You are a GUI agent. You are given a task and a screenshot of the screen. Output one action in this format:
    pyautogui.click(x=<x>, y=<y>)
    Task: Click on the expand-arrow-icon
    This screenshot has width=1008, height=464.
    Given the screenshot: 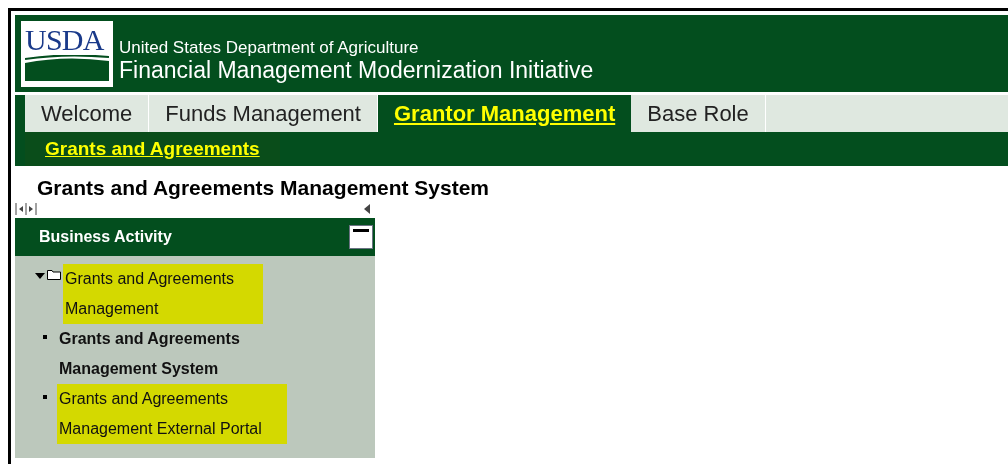 What is the action you would take?
    pyautogui.click(x=40, y=276)
    